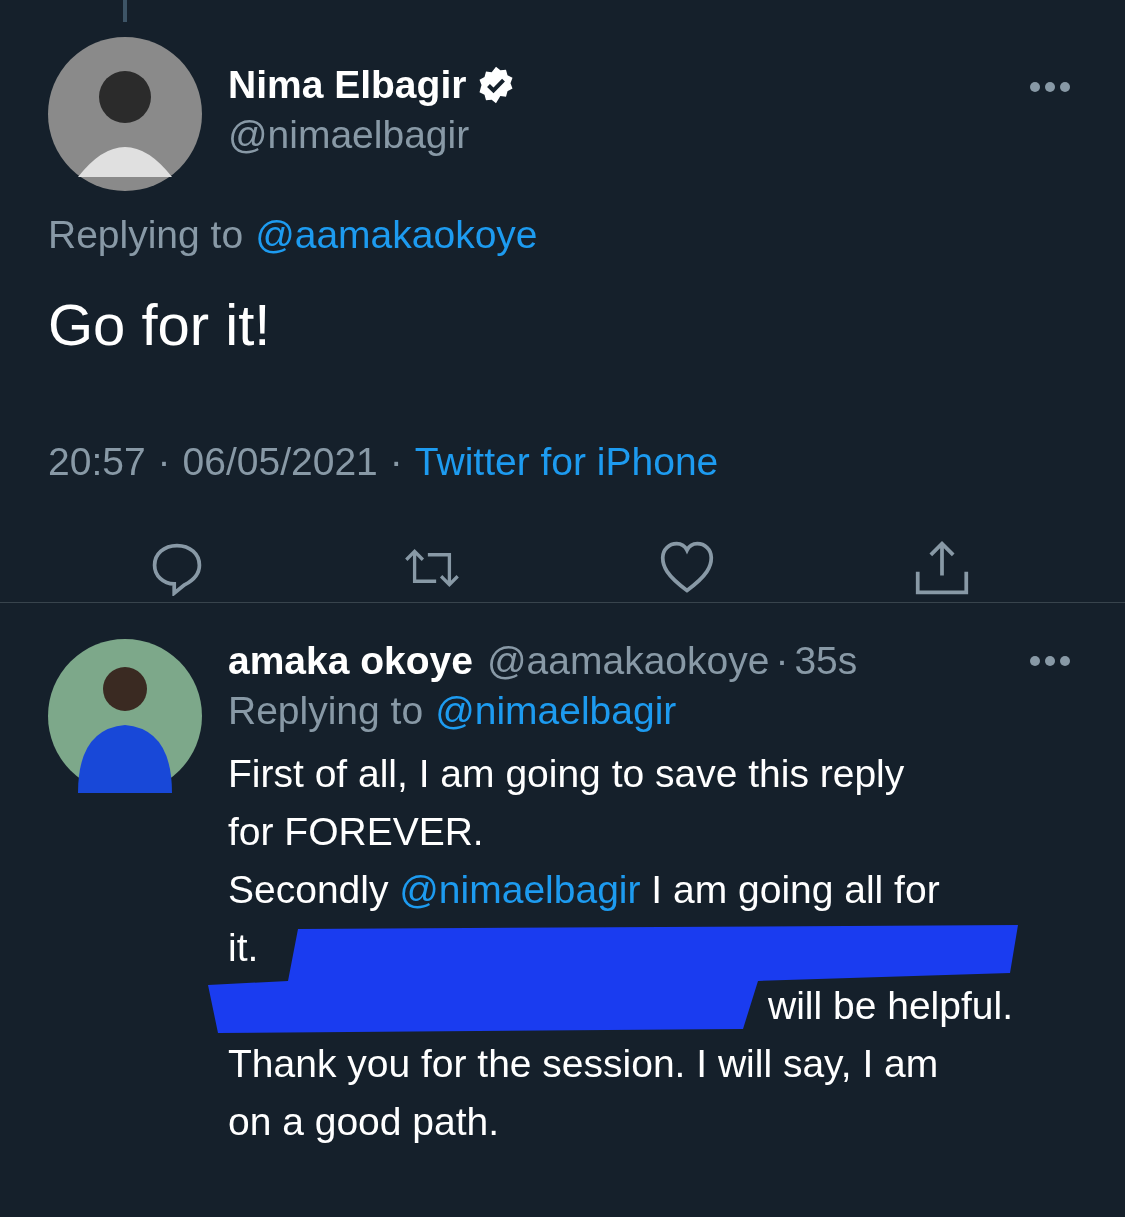 The width and height of the screenshot is (1125, 1217). I want to click on share-icon, so click(942, 568).